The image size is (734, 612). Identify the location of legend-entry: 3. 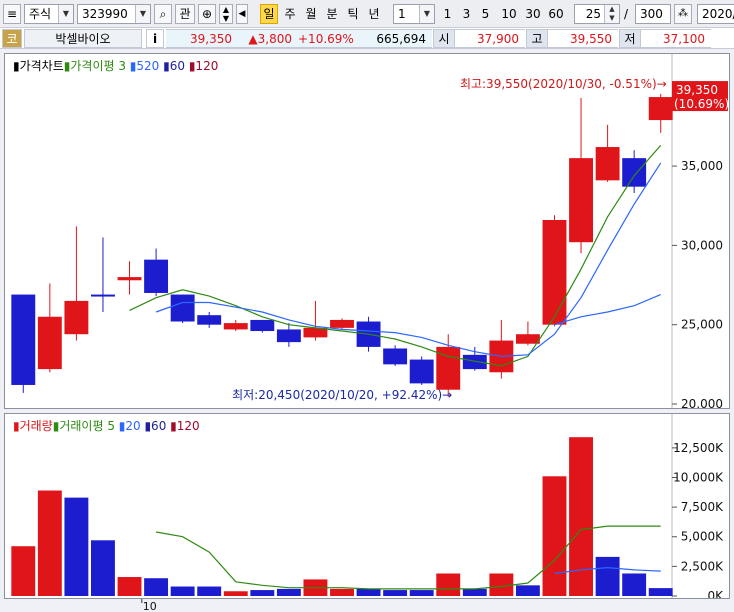
(120, 66).